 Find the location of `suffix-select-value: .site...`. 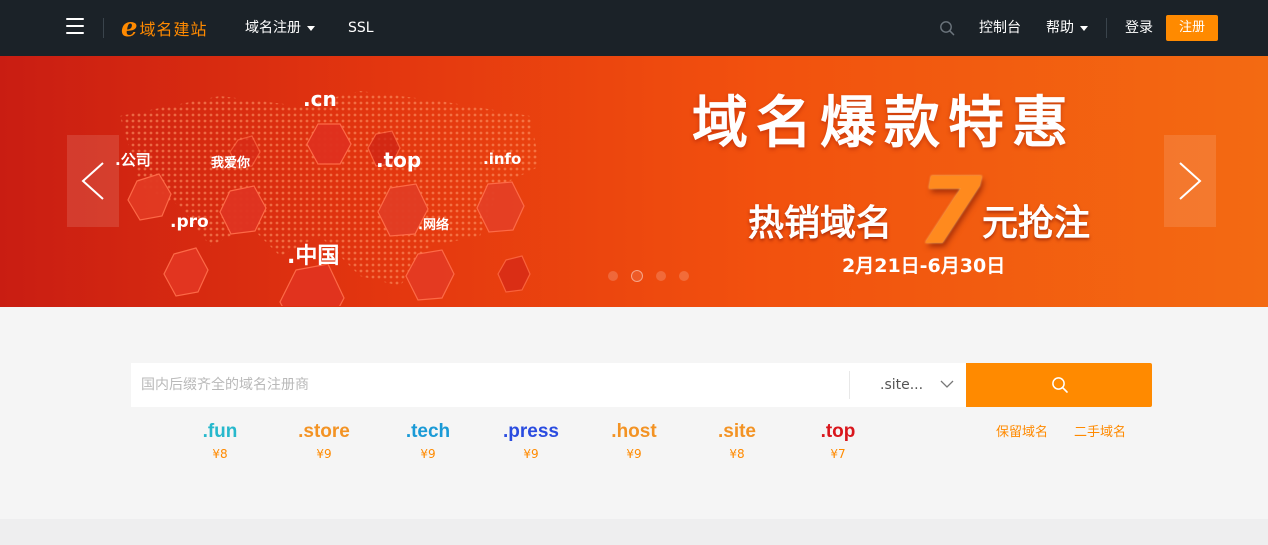

suffix-select-value: .site... is located at coordinates (902, 385).